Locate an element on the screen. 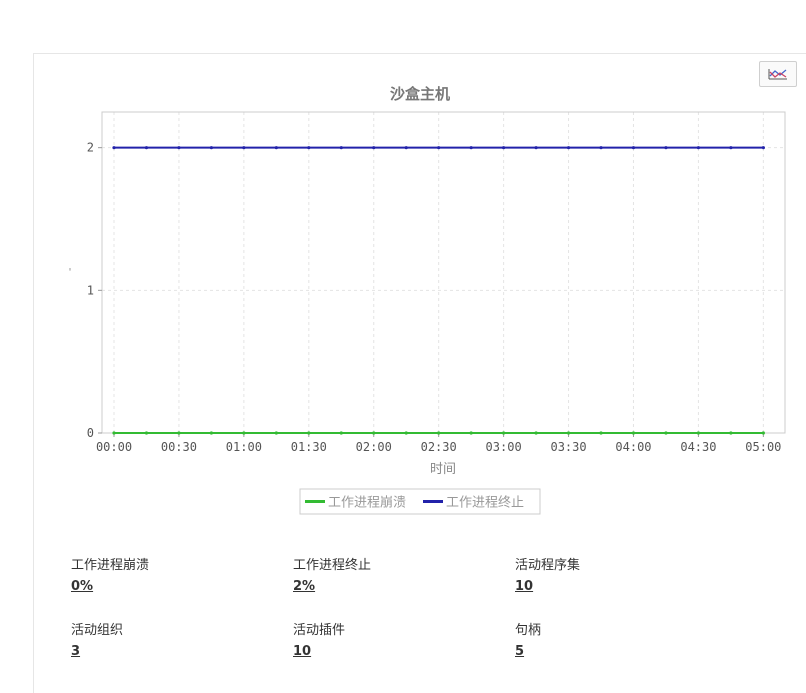  chart-legend: 工作进程崩溃 工作进程终止 is located at coordinates (420, 501).